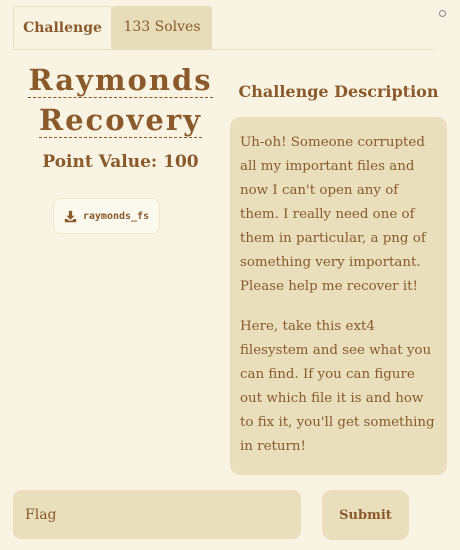 The width and height of the screenshot is (460, 550). What do you see at coordinates (365, 515) in the screenshot?
I see `submit-button: Submit` at bounding box center [365, 515].